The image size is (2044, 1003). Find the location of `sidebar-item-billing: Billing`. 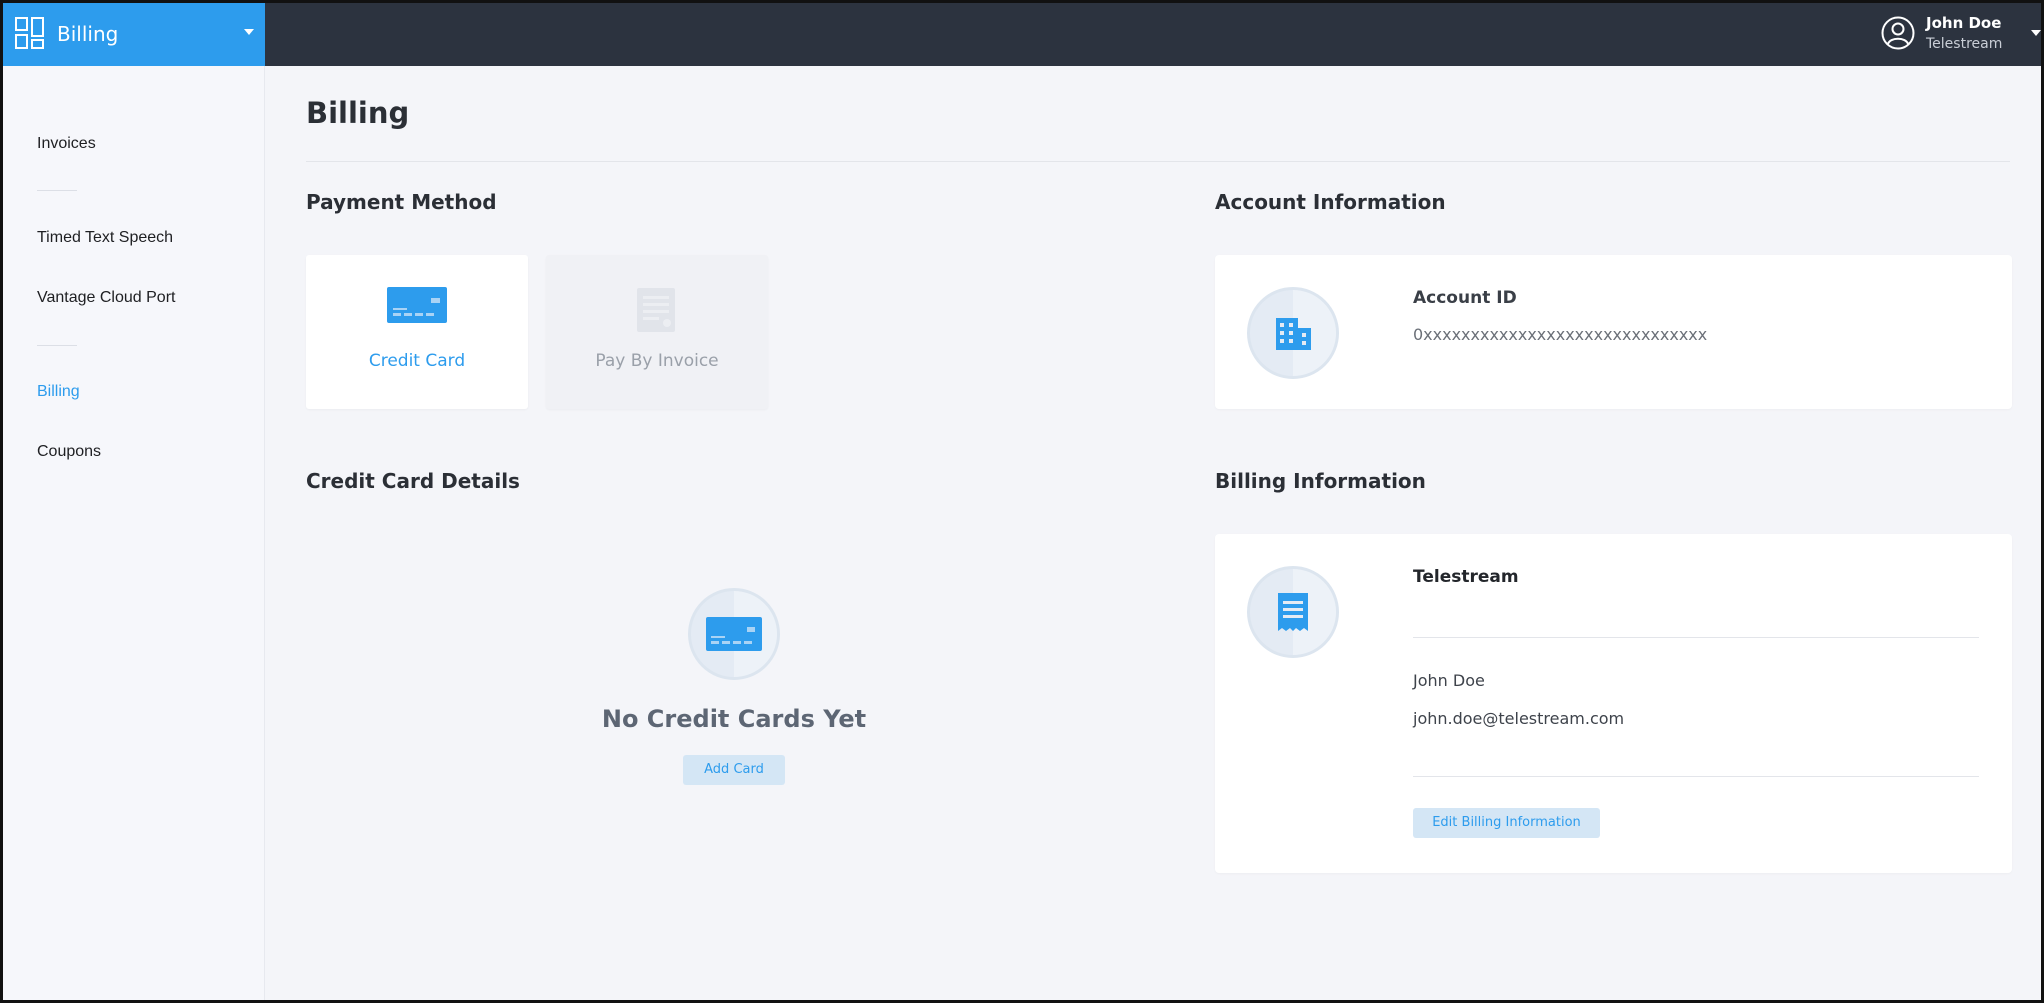

sidebar-item-billing: Billing is located at coordinates (58, 392).